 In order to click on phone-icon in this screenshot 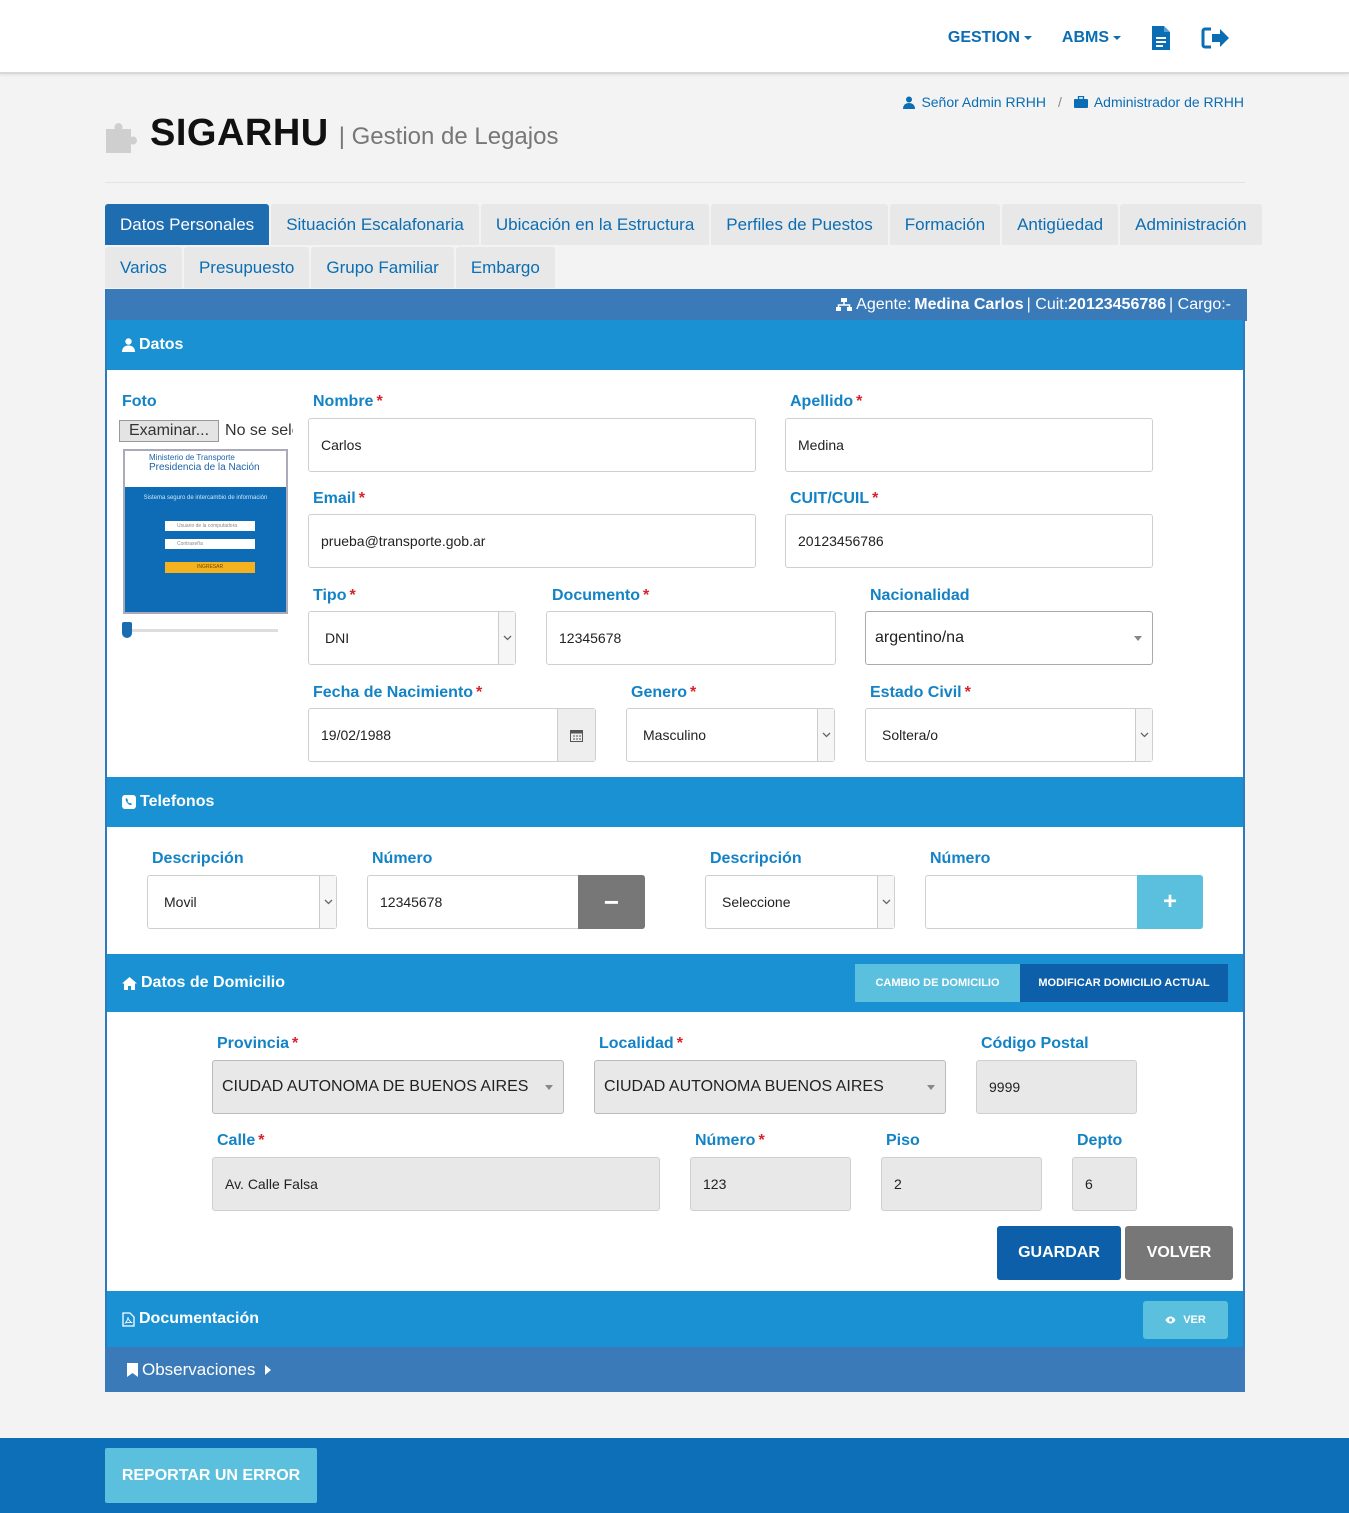, I will do `click(129, 802)`.